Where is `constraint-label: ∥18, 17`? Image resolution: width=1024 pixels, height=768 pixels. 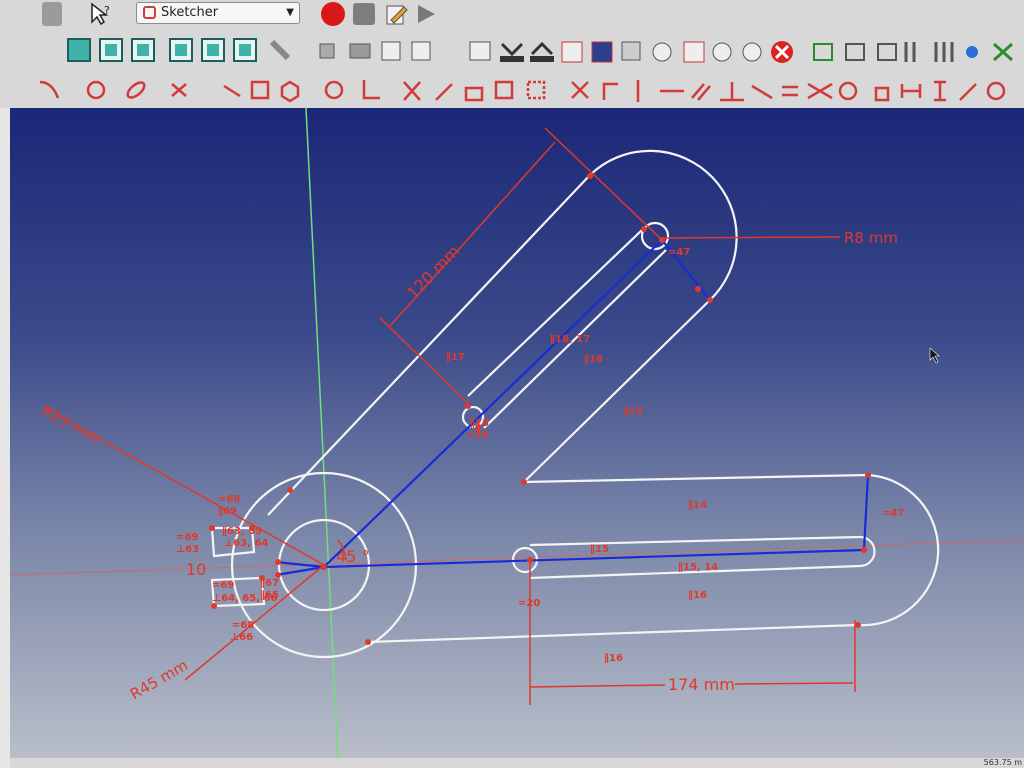
constraint-label: ∥18, 17 is located at coordinates (570, 339).